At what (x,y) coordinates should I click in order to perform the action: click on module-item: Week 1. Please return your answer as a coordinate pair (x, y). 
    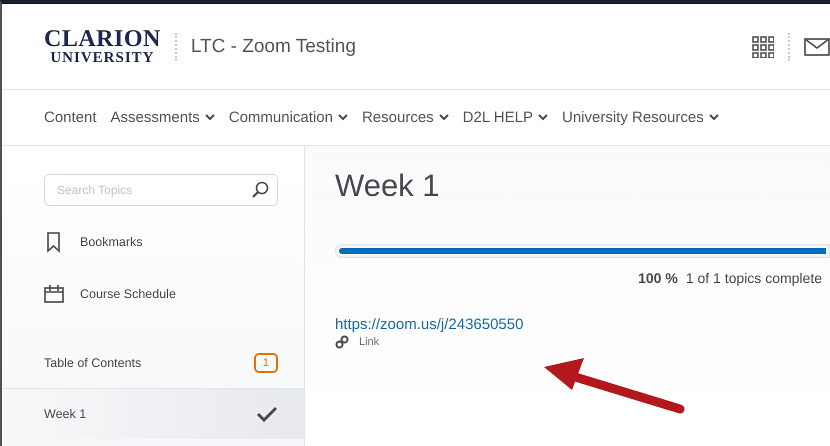
    Looking at the image, I should click on (153, 413).